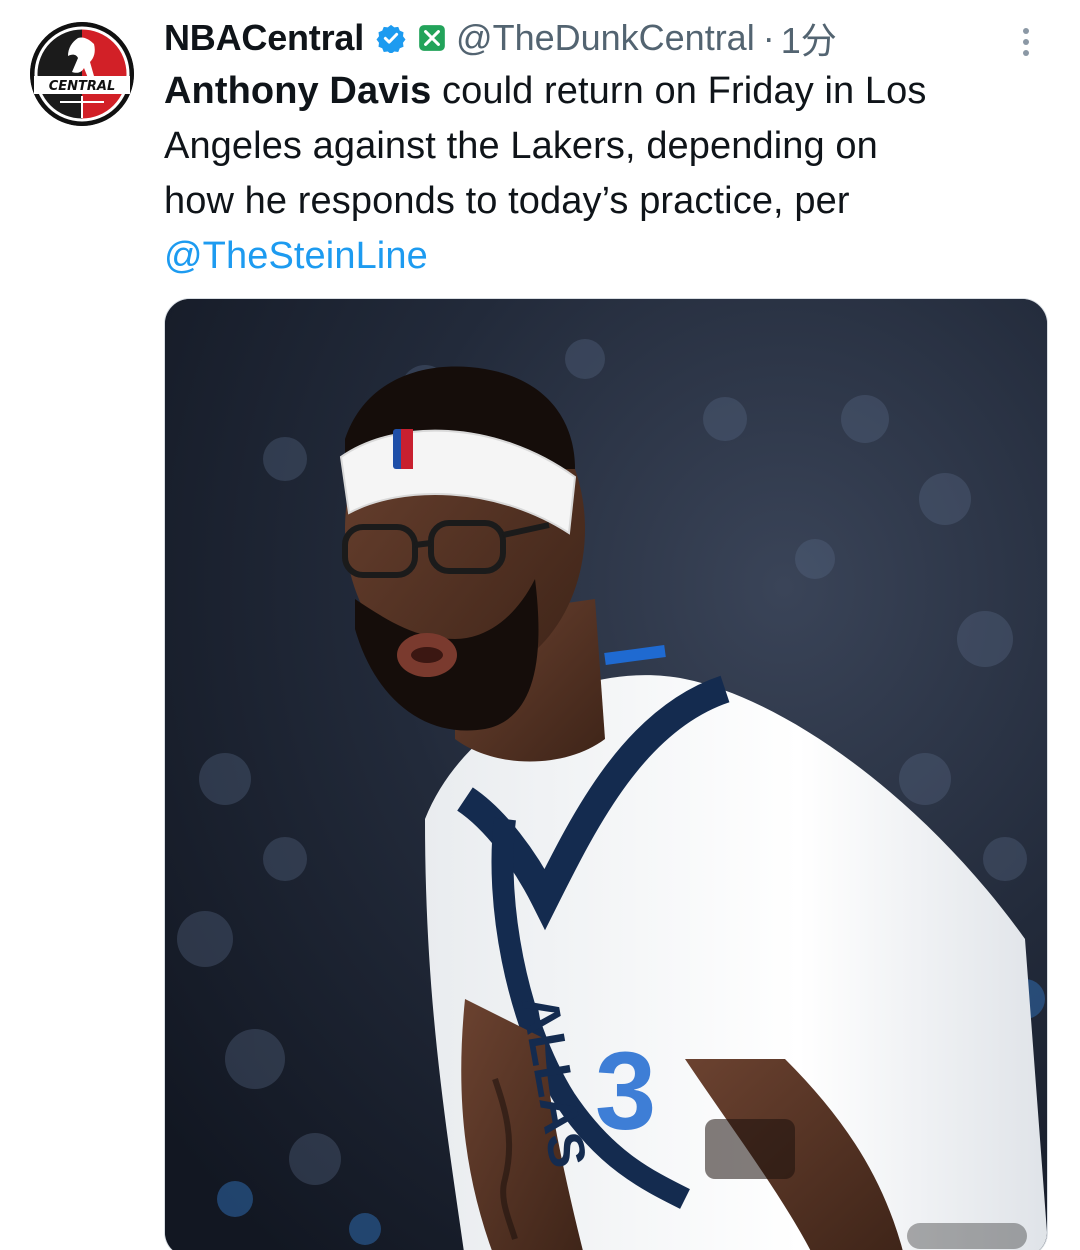  Describe the element at coordinates (432, 38) in the screenshot. I see `x-logo-icon` at that location.